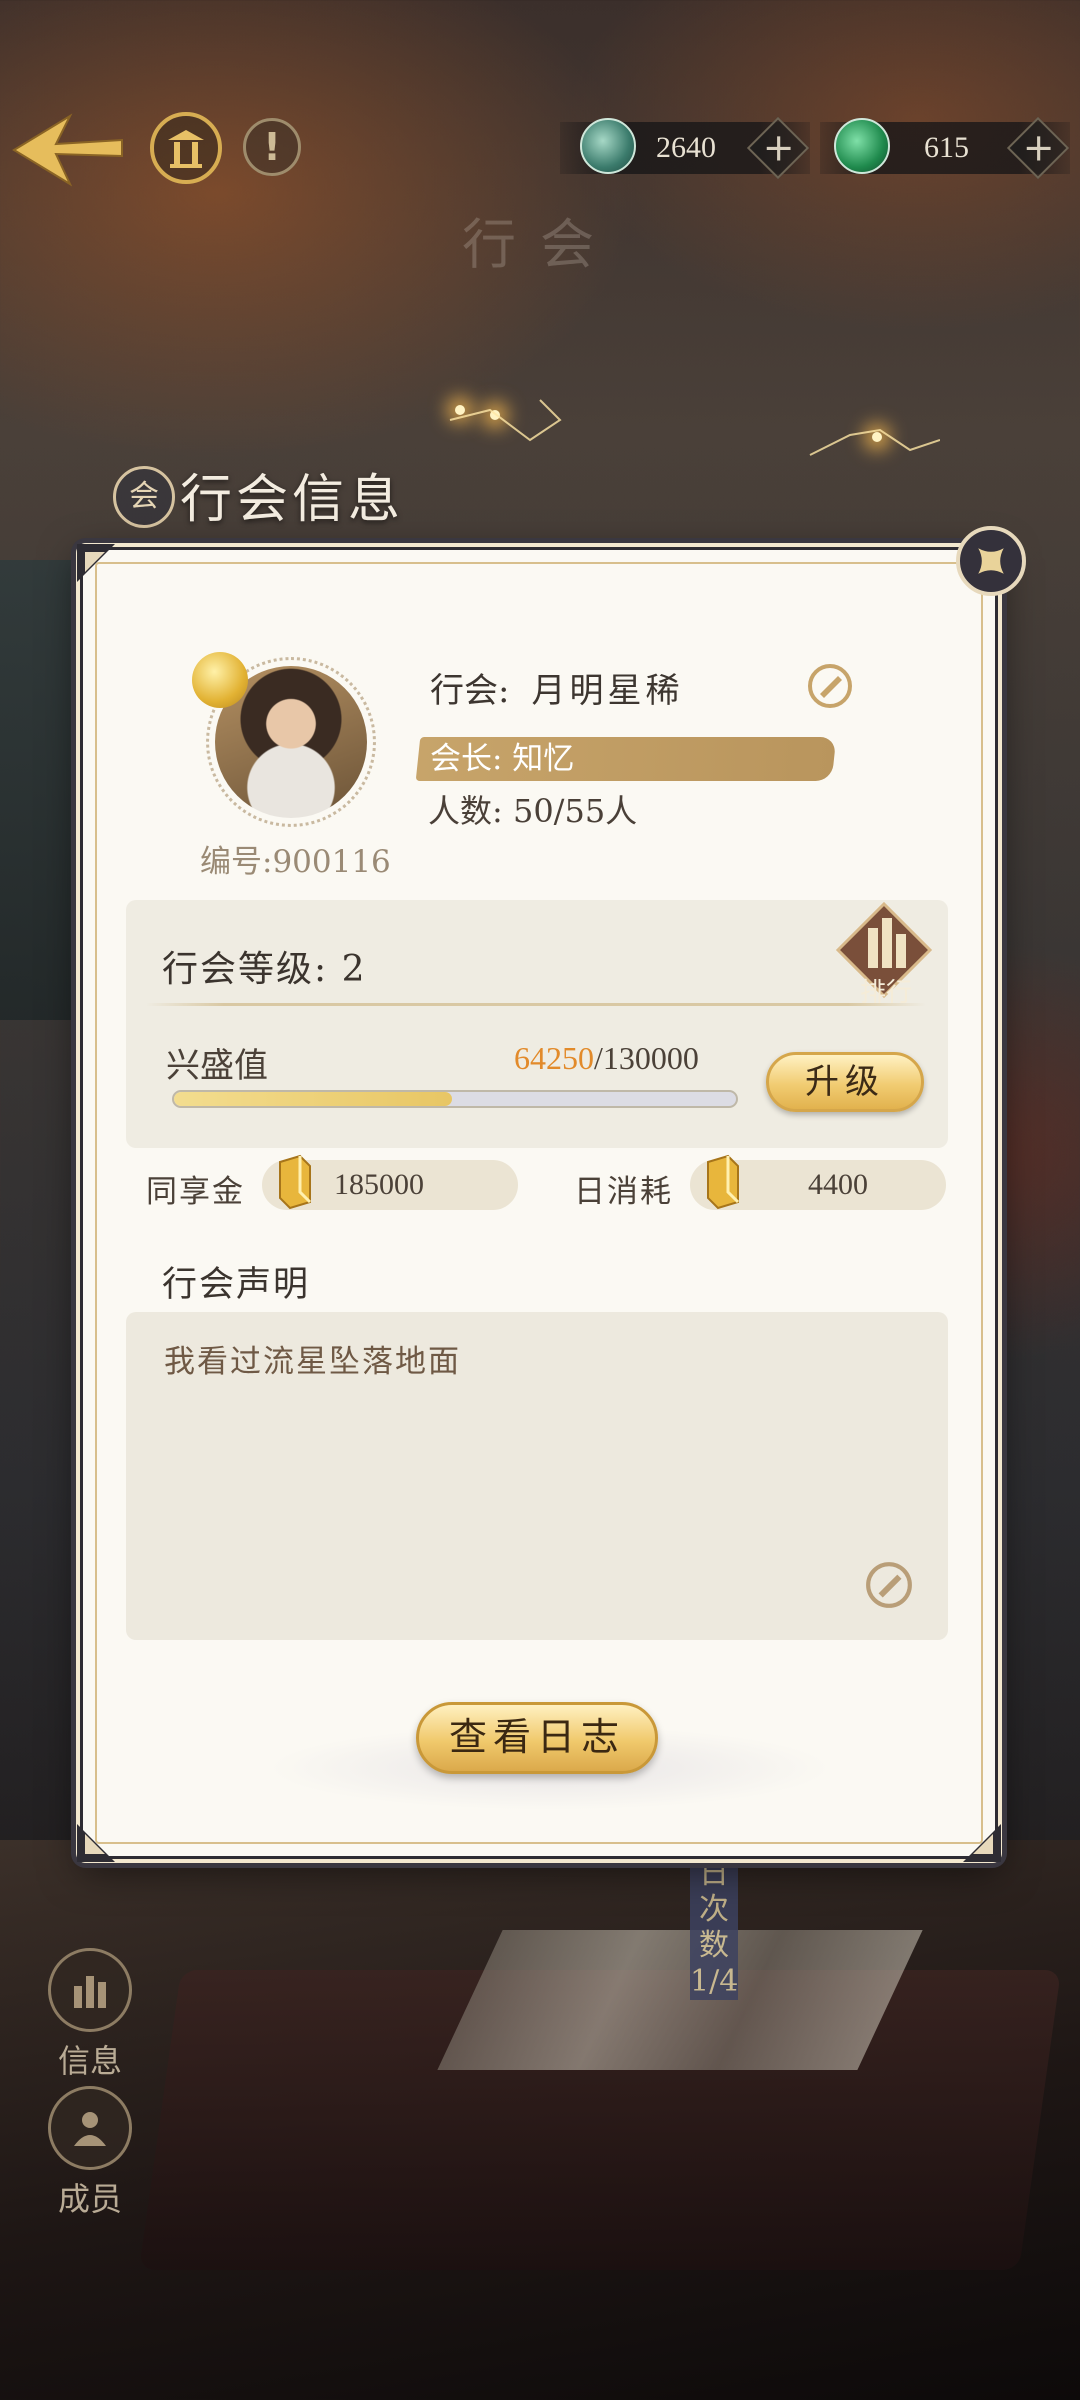 The height and width of the screenshot is (2400, 1080). What do you see at coordinates (537, 1476) in the screenshot?
I see `declaration-box: 我看过流星坠落地面` at bounding box center [537, 1476].